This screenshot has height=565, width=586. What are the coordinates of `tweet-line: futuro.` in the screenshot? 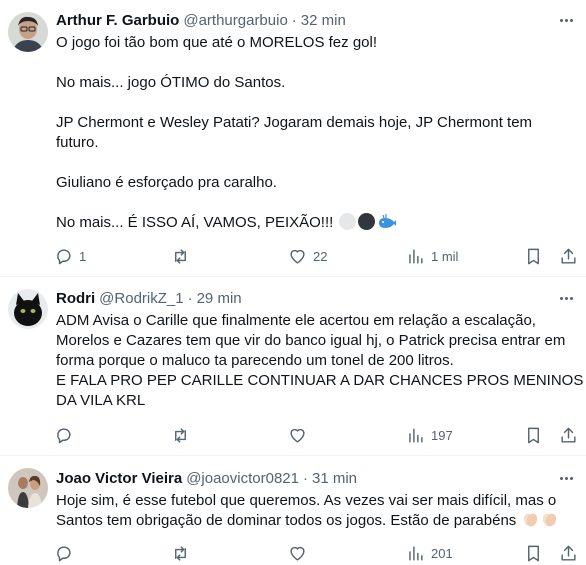 It's located at (77, 142).